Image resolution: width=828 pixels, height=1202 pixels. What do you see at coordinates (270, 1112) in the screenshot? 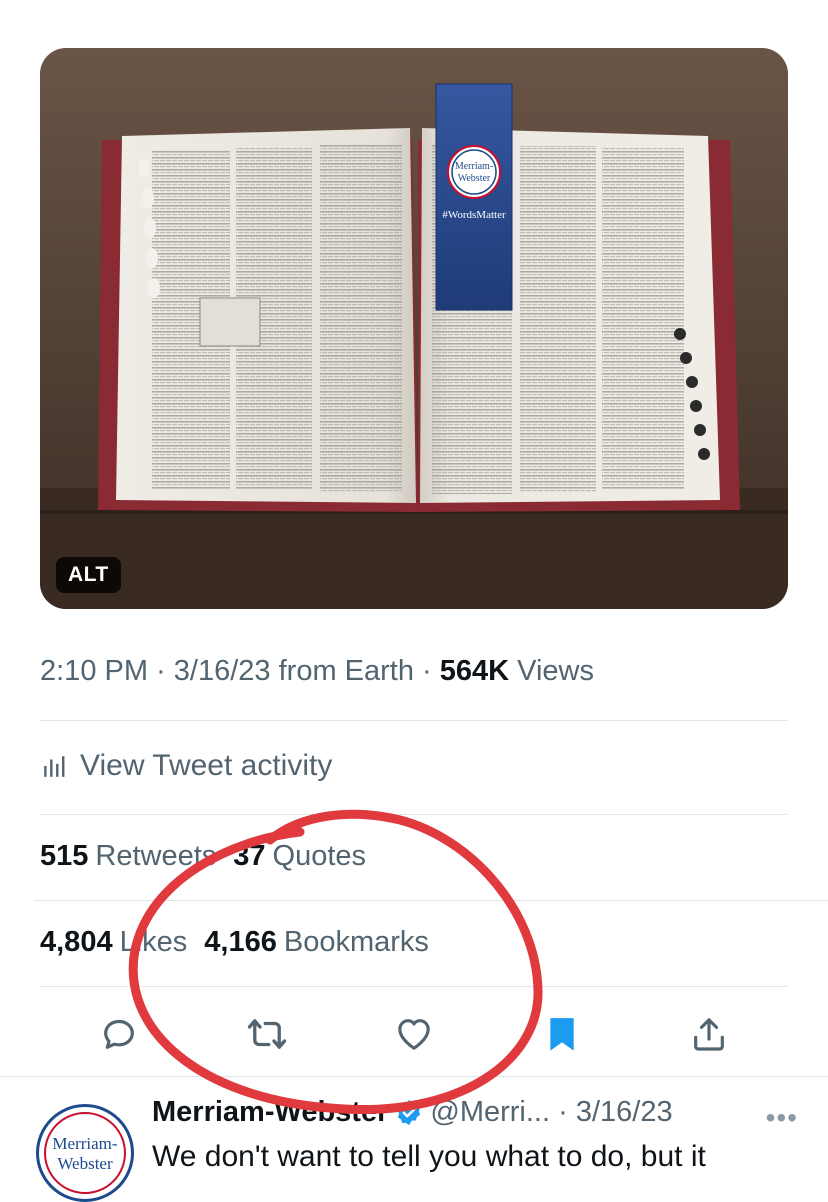
I see `reply-author-name: Merriam-Webster` at bounding box center [270, 1112].